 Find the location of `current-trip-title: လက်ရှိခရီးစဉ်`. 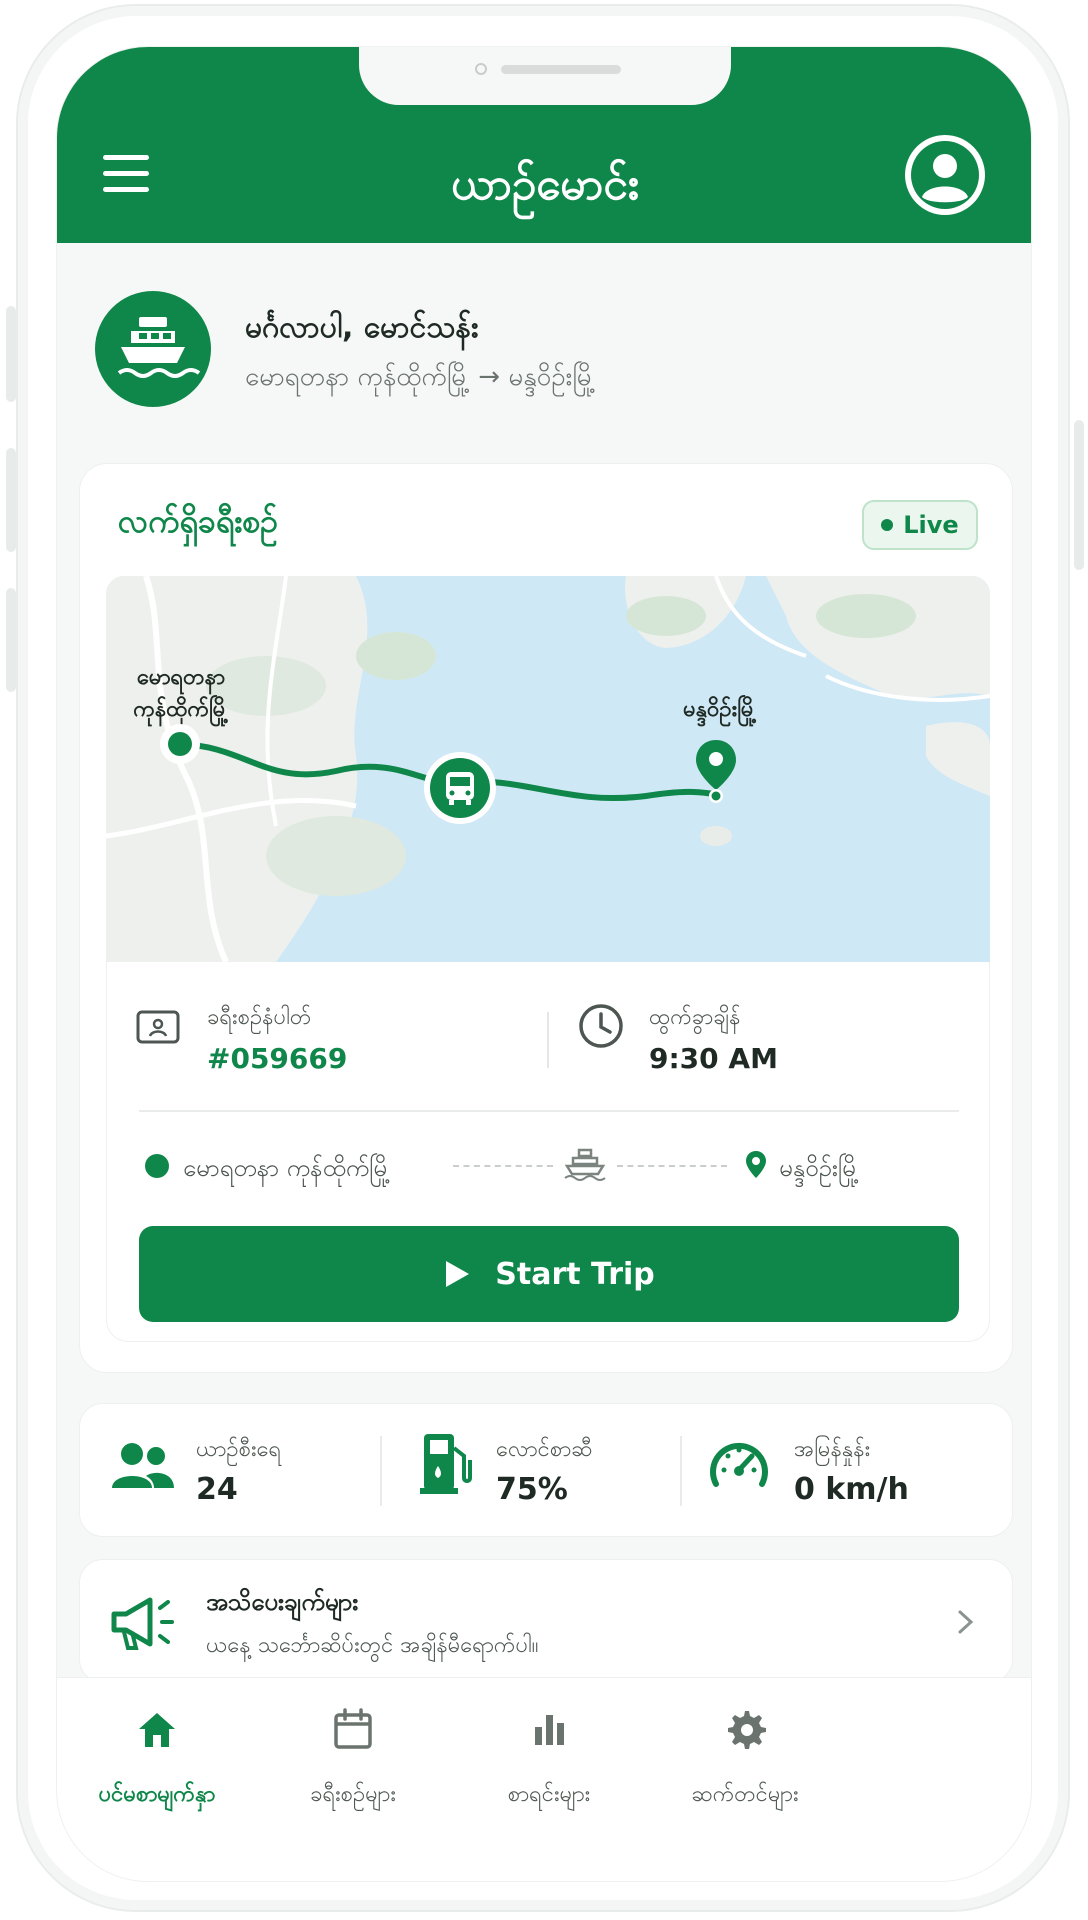

current-trip-title: လက်ရှိခရီးစဉ် is located at coordinates (198, 521).